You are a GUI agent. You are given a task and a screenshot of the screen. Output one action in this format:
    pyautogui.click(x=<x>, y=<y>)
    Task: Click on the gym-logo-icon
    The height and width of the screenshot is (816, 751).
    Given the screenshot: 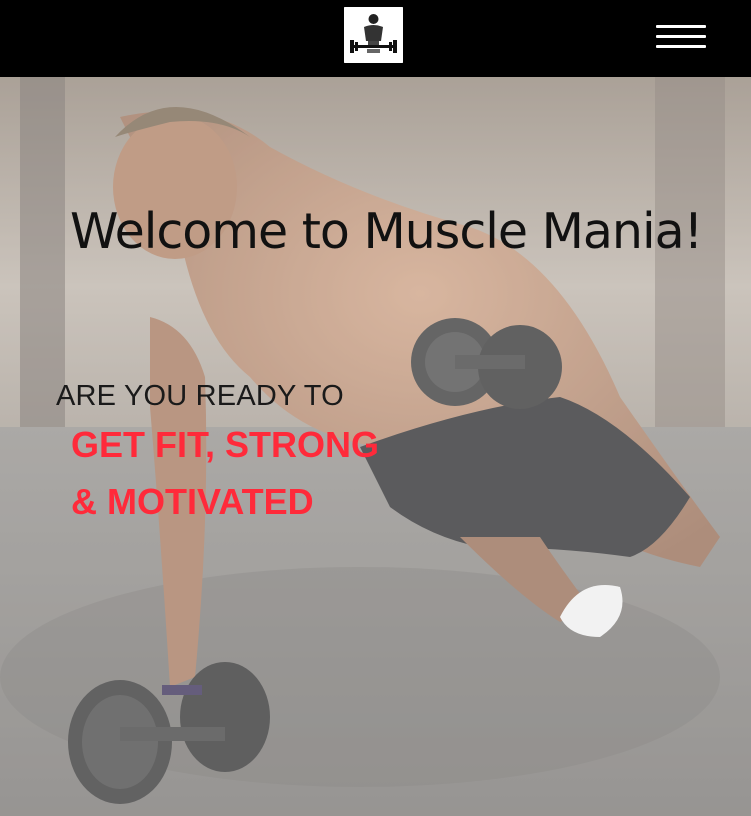 What is the action you would take?
    pyautogui.click(x=373, y=35)
    